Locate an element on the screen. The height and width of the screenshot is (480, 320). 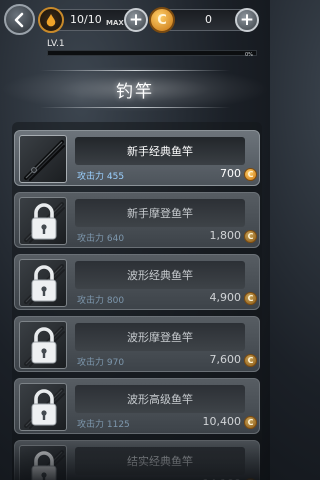
rod-name-plate: 波形高级鱼竿 is located at coordinates (160, 399).